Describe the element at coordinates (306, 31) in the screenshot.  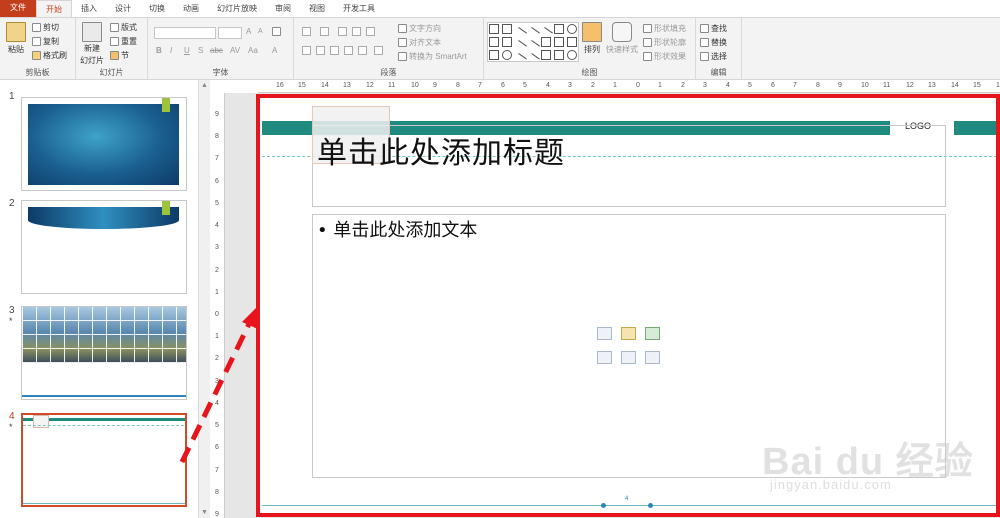
I see `bullets-icon` at that location.